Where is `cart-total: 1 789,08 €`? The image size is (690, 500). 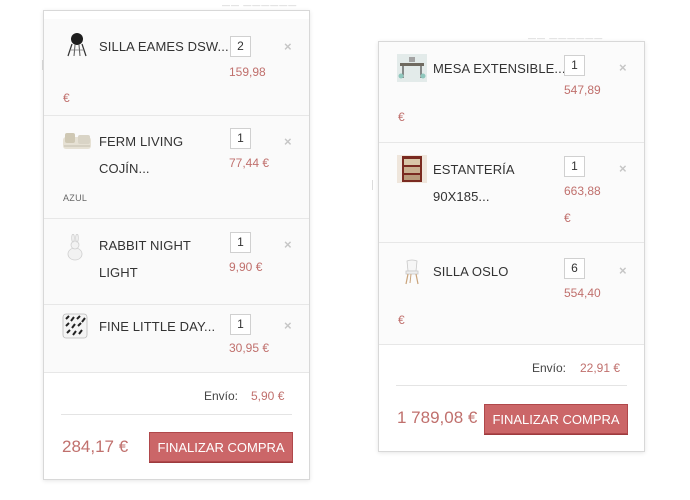 cart-total: 1 789,08 € is located at coordinates (437, 417).